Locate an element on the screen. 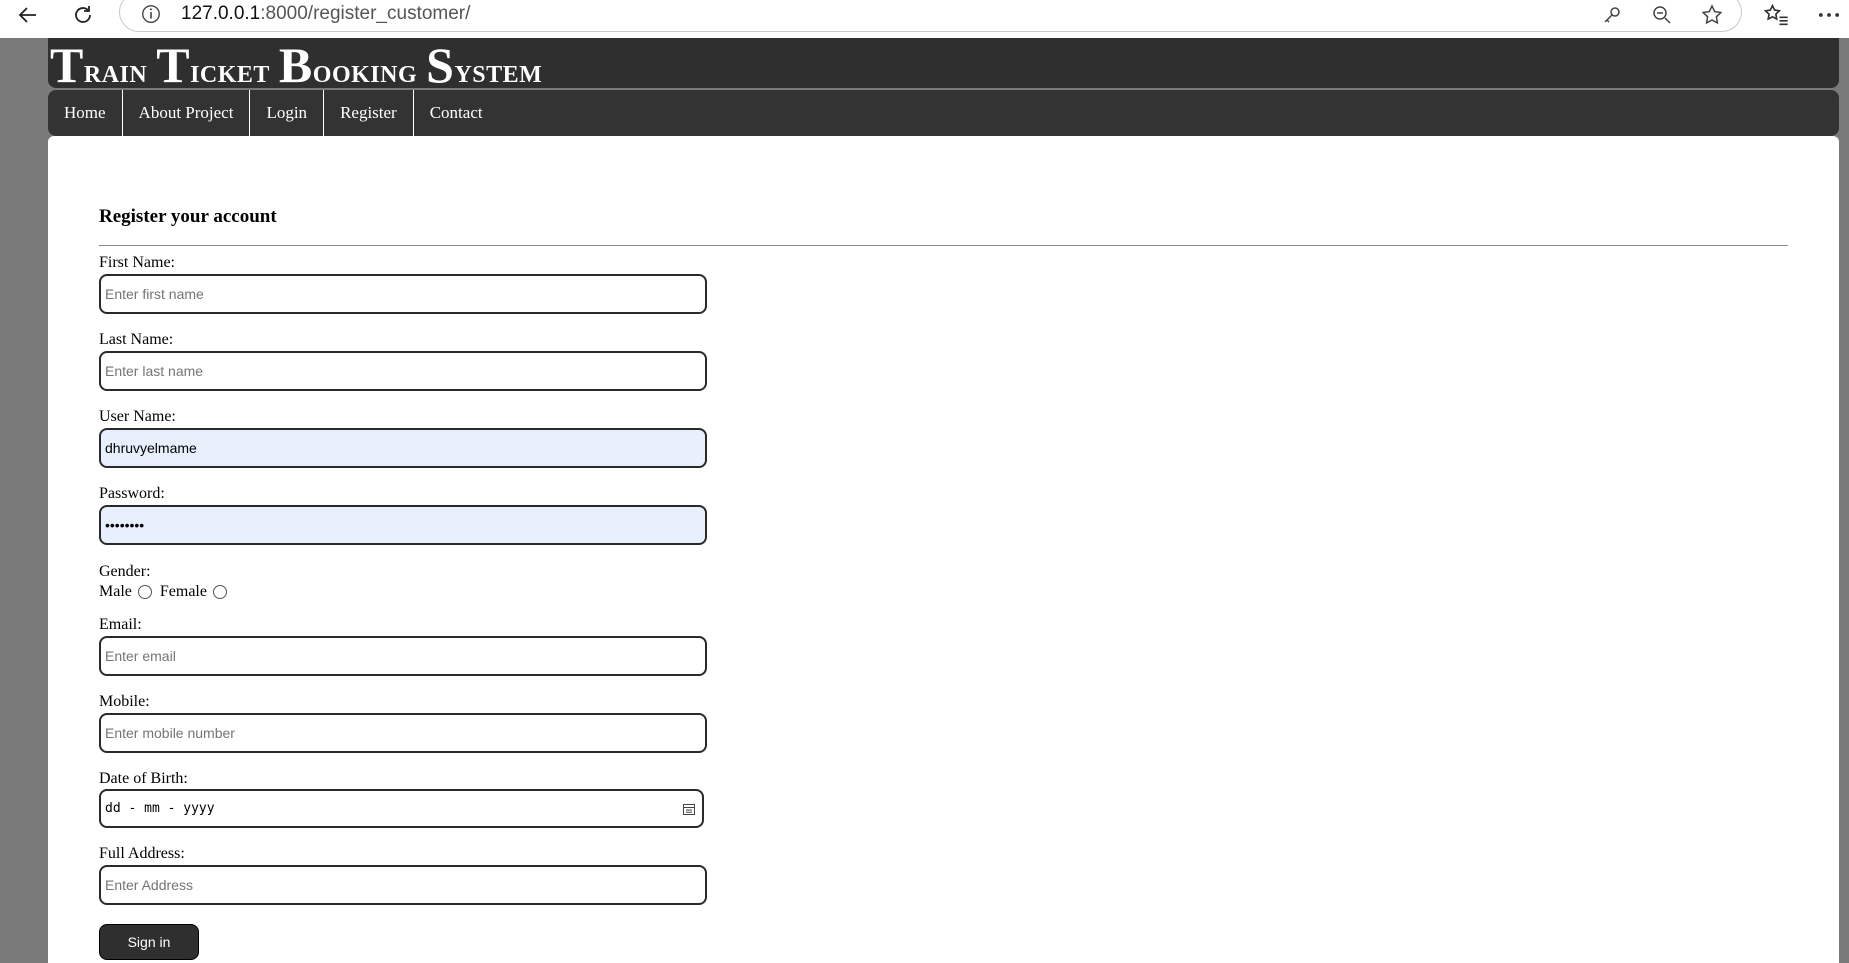  sign-in-button: Sign in is located at coordinates (149, 942).